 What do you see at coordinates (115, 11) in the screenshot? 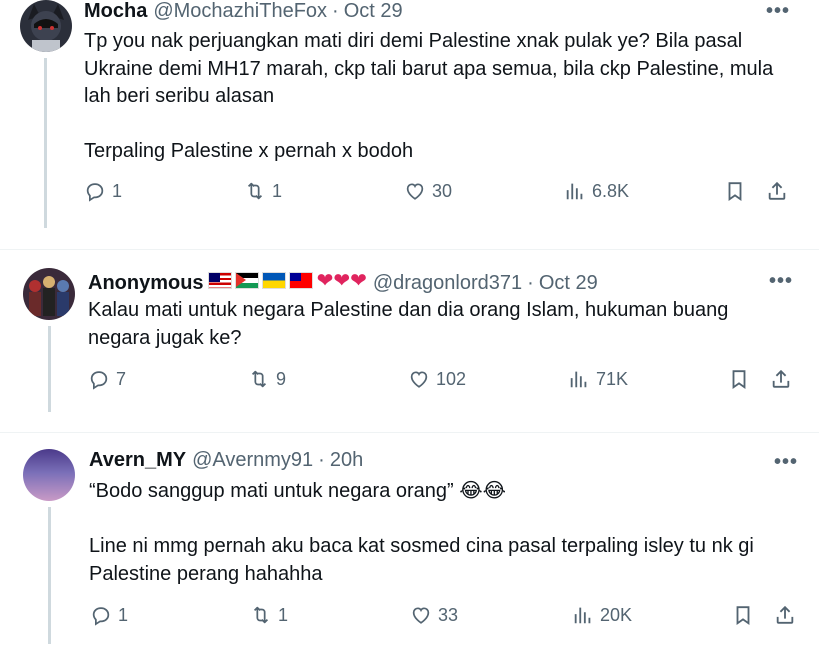
I see `display-name: Mocha` at bounding box center [115, 11].